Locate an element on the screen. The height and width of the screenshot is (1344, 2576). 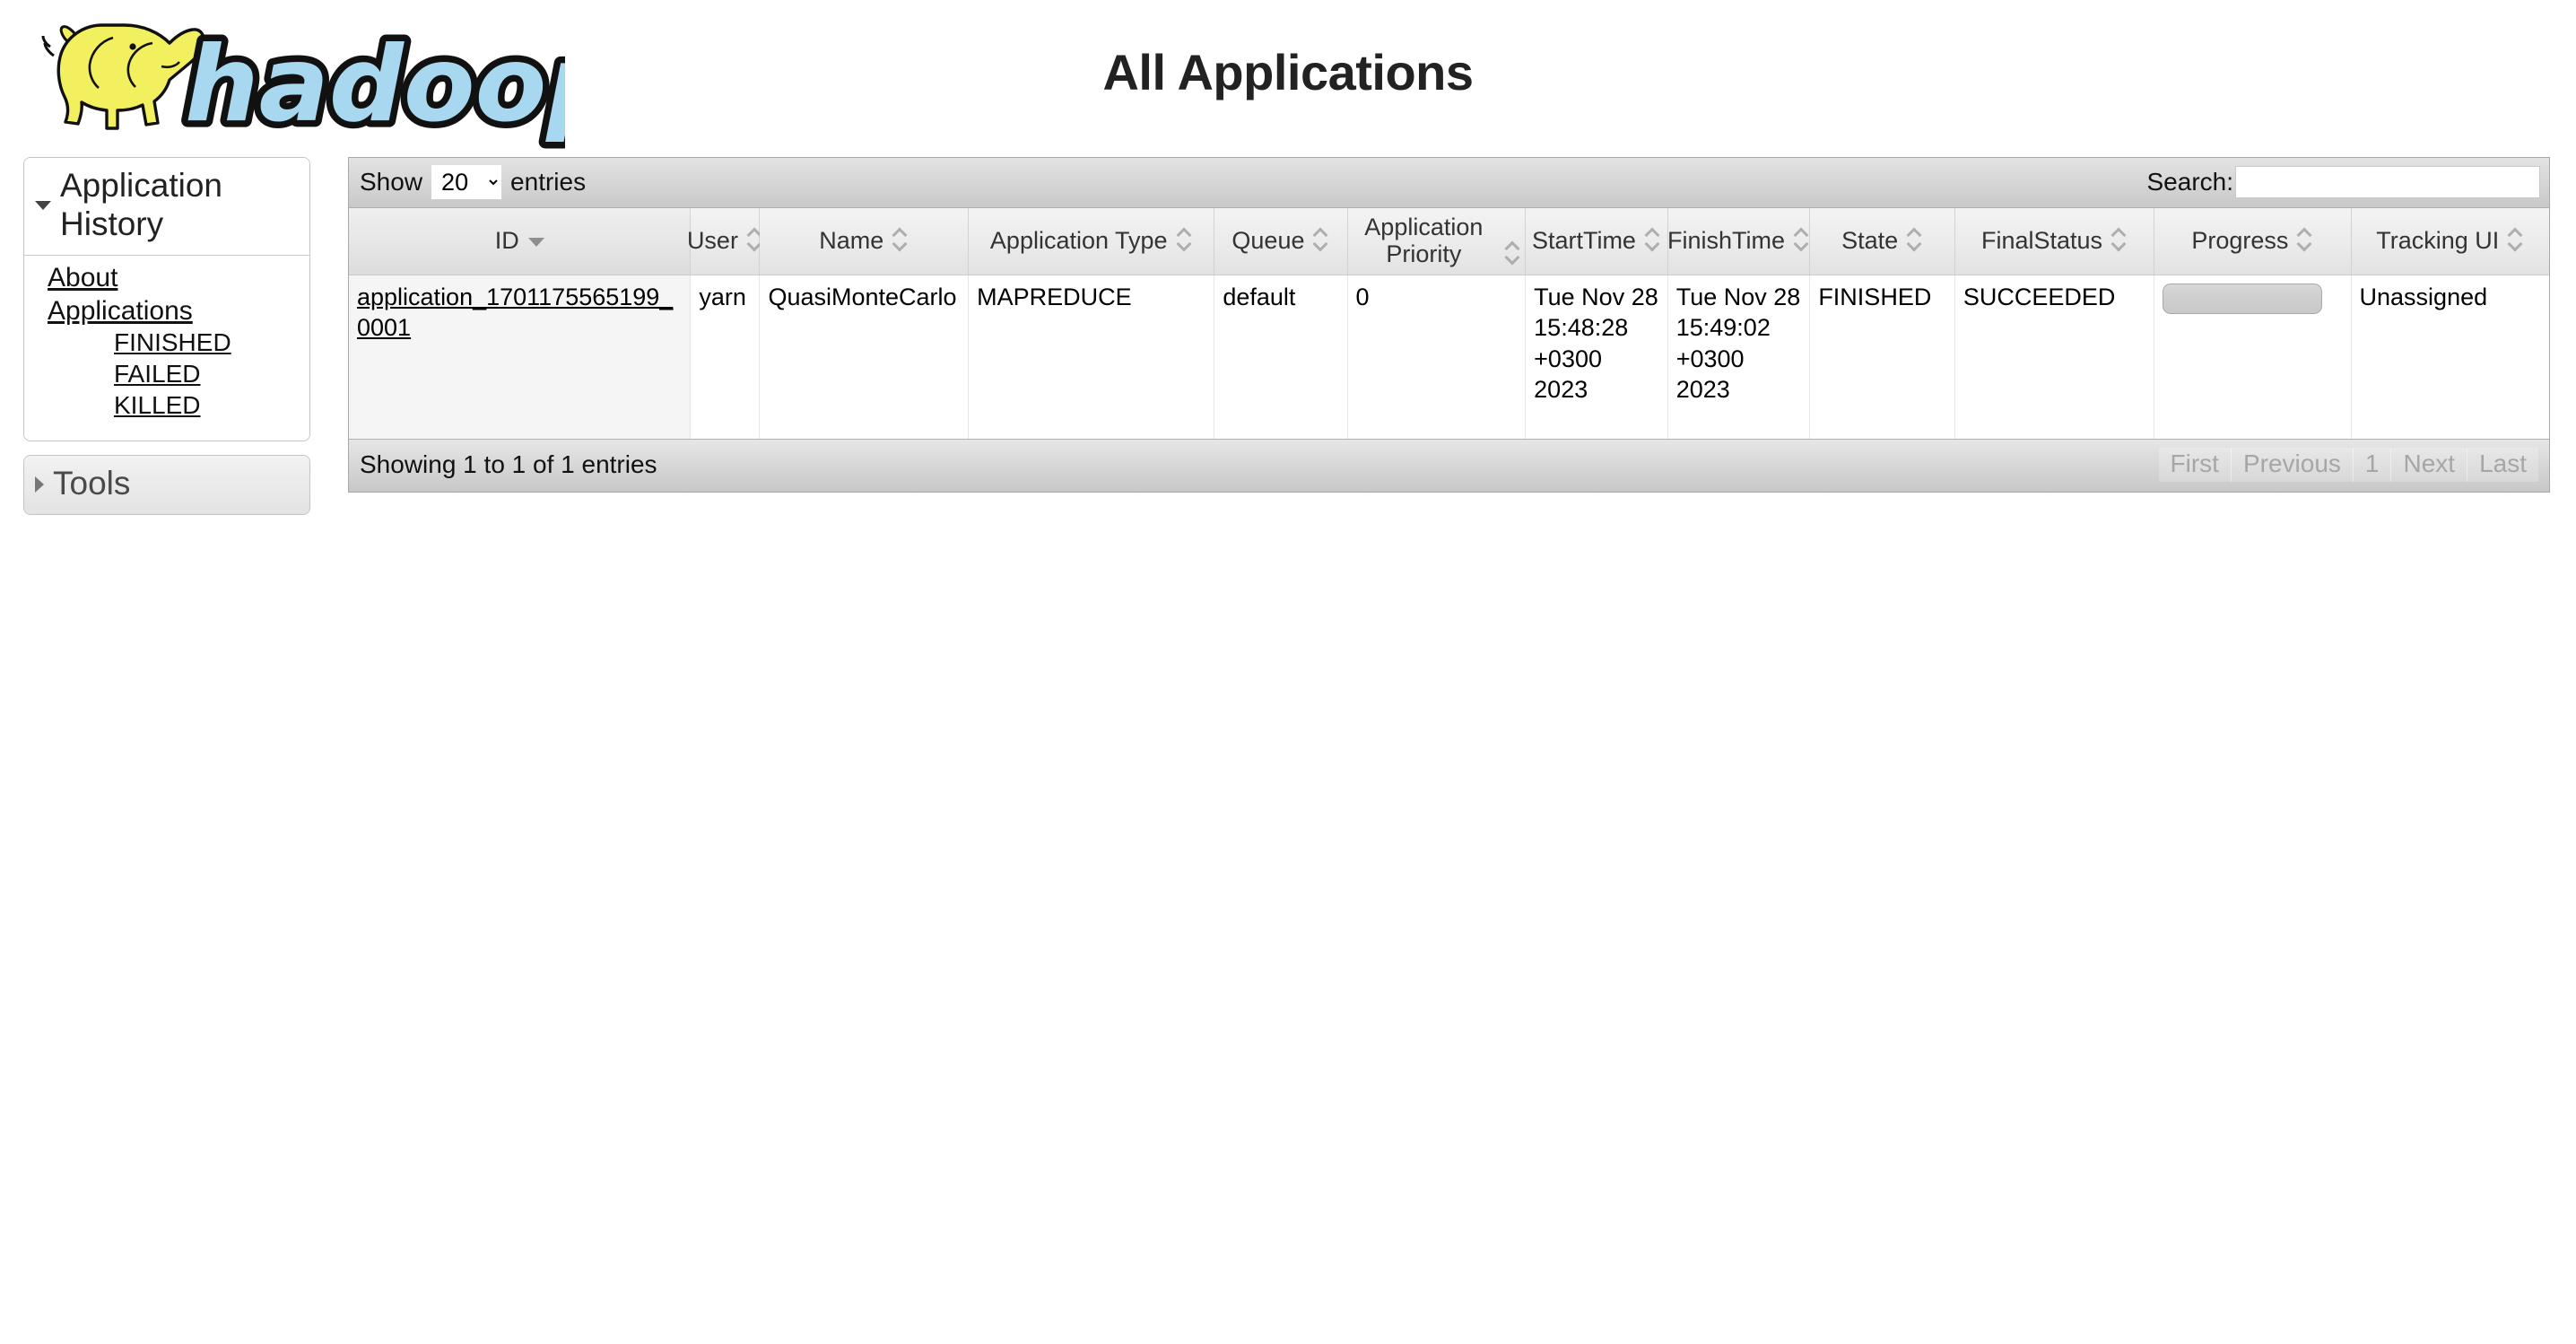
column-header-label: Tracking UI is located at coordinates (2438, 240).